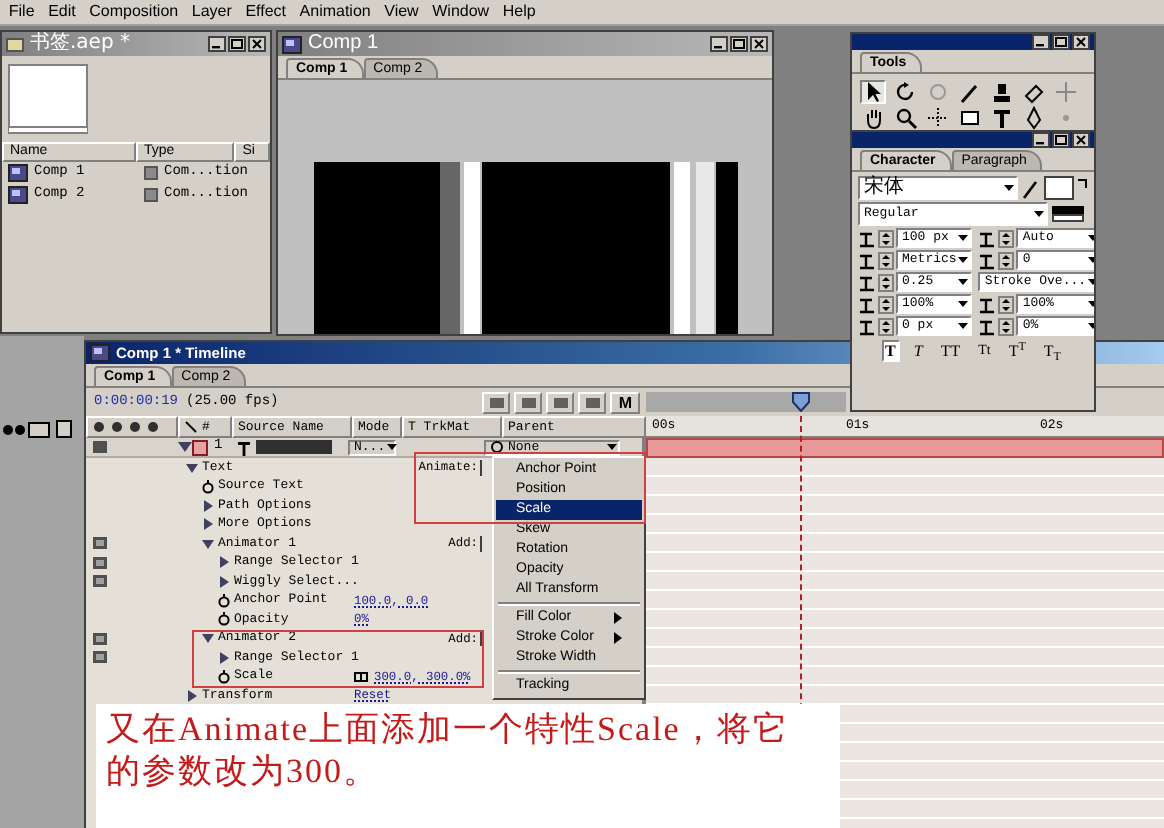 The height and width of the screenshot is (828, 1164). Describe the element at coordinates (1033, 92) in the screenshot. I see `eraser-icon` at that location.